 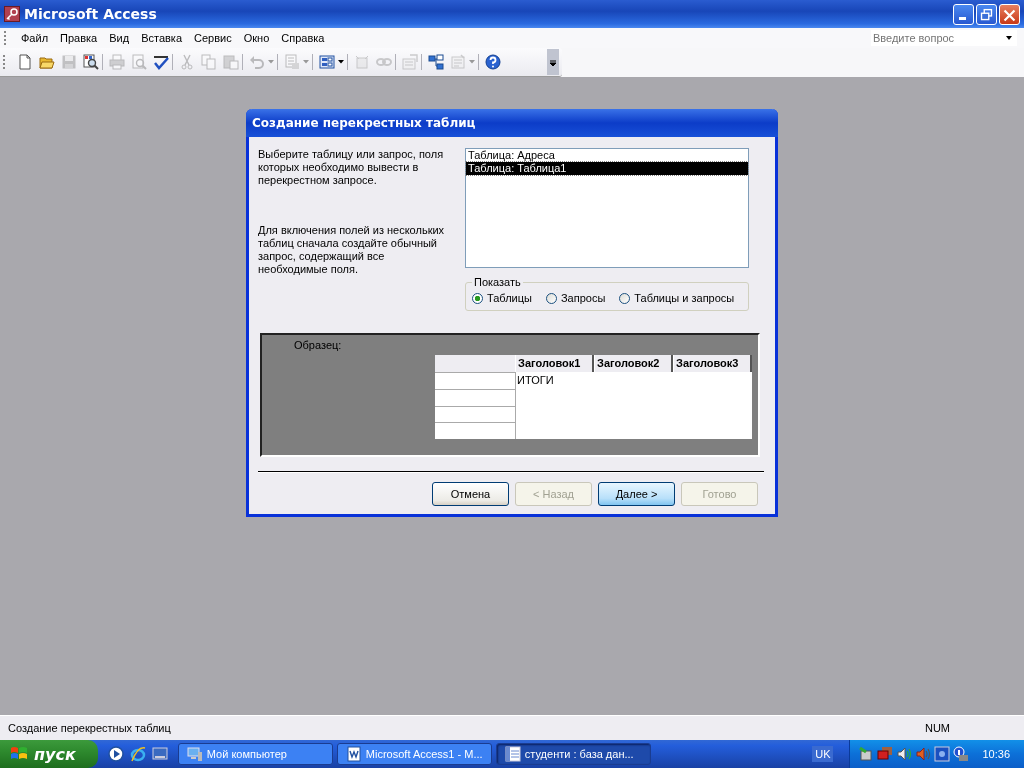 What do you see at coordinates (996, 754) in the screenshot?
I see `clock: 10:36` at bounding box center [996, 754].